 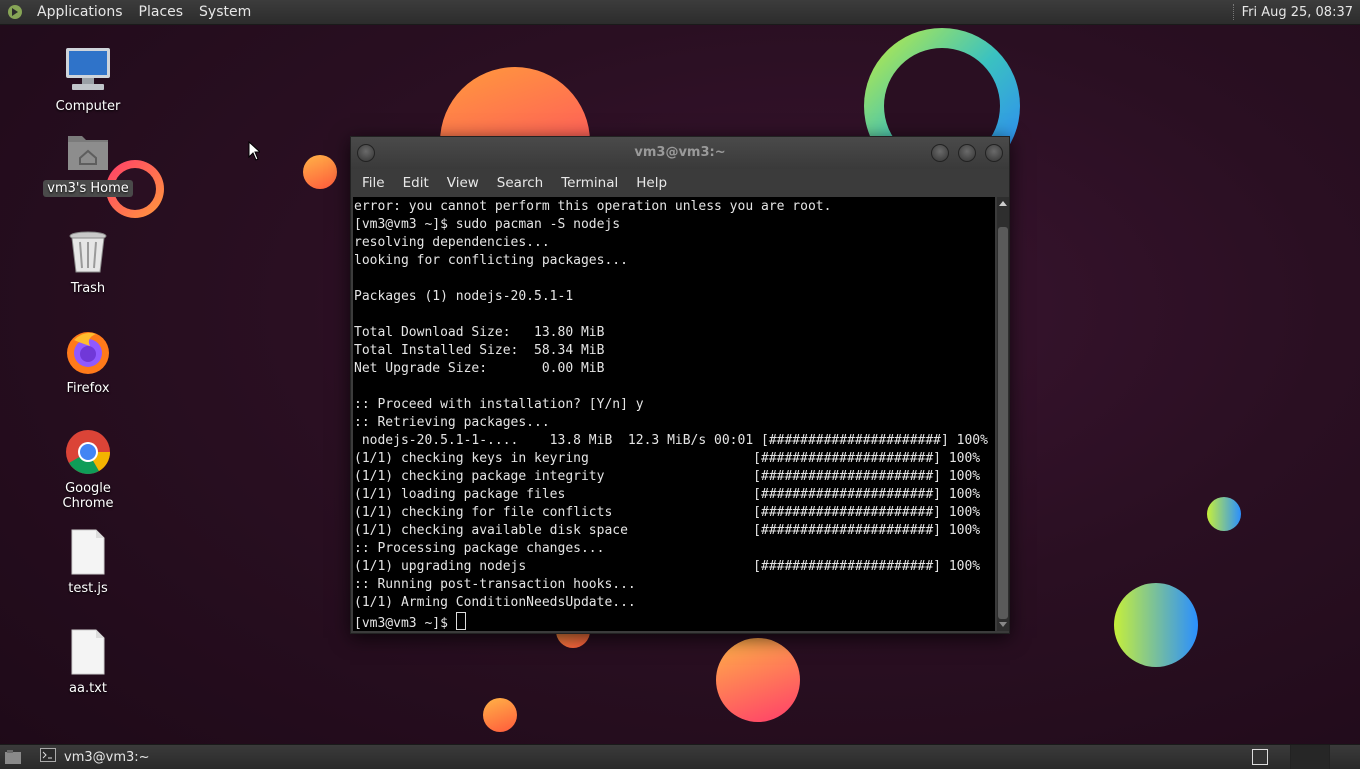 I want to click on terminal-line: Net Upgrade Size: 0.00 MiB, so click(x=479, y=368).